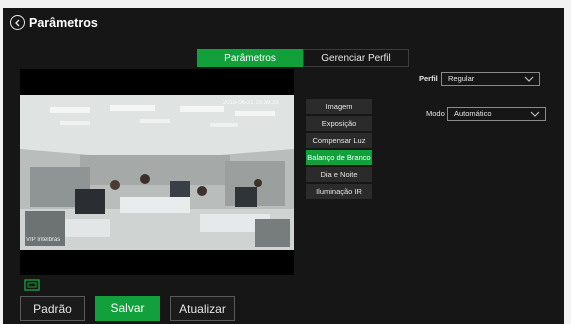 This screenshot has width=571, height=324. Describe the element at coordinates (435, 113) in the screenshot. I see `mode-label: Modo` at that location.